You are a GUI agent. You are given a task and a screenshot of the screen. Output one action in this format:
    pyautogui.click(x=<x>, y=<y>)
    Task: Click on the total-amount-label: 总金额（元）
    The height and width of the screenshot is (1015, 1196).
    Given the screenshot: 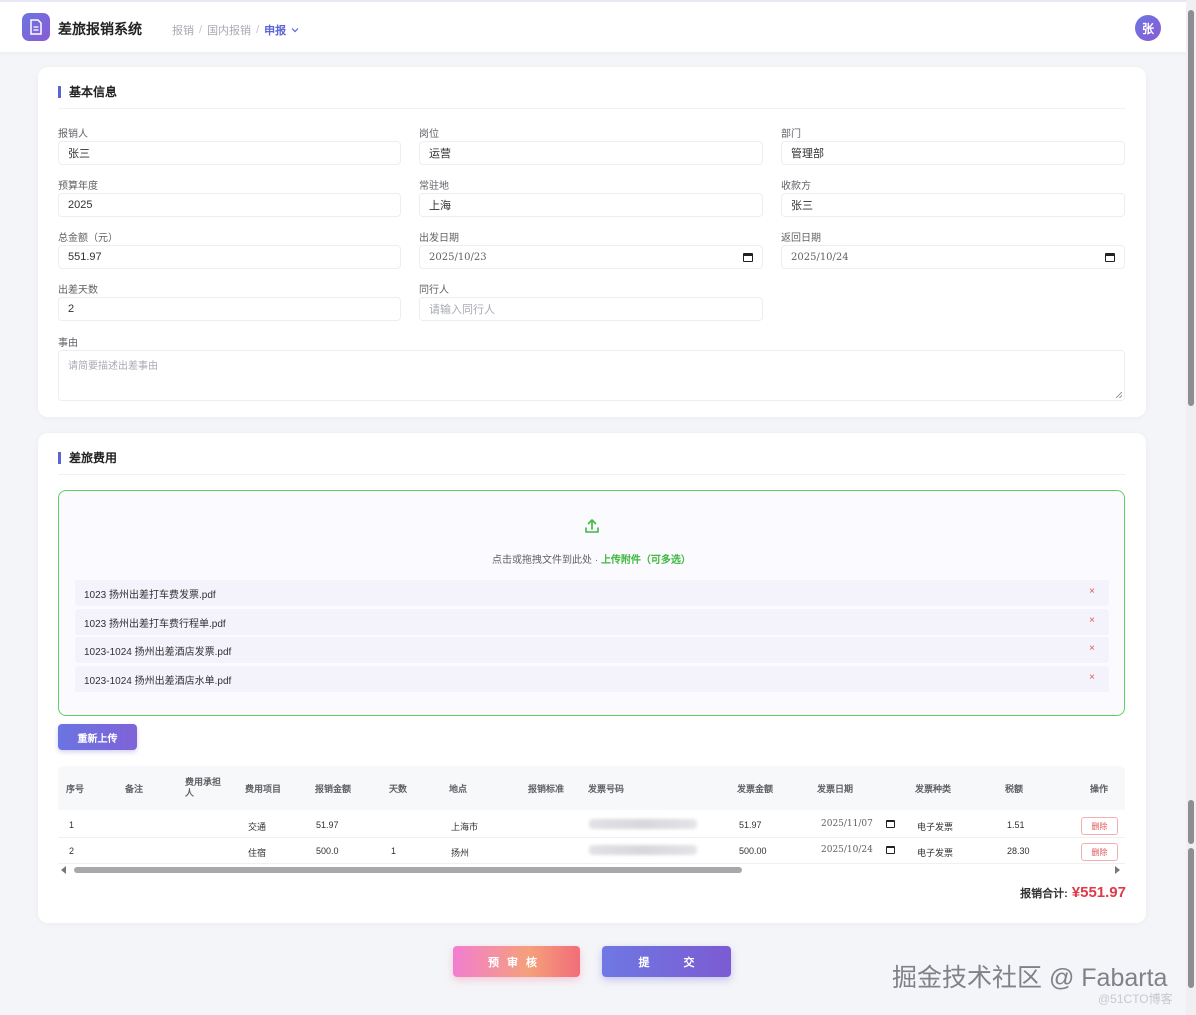 What is the action you would take?
    pyautogui.click(x=88, y=238)
    